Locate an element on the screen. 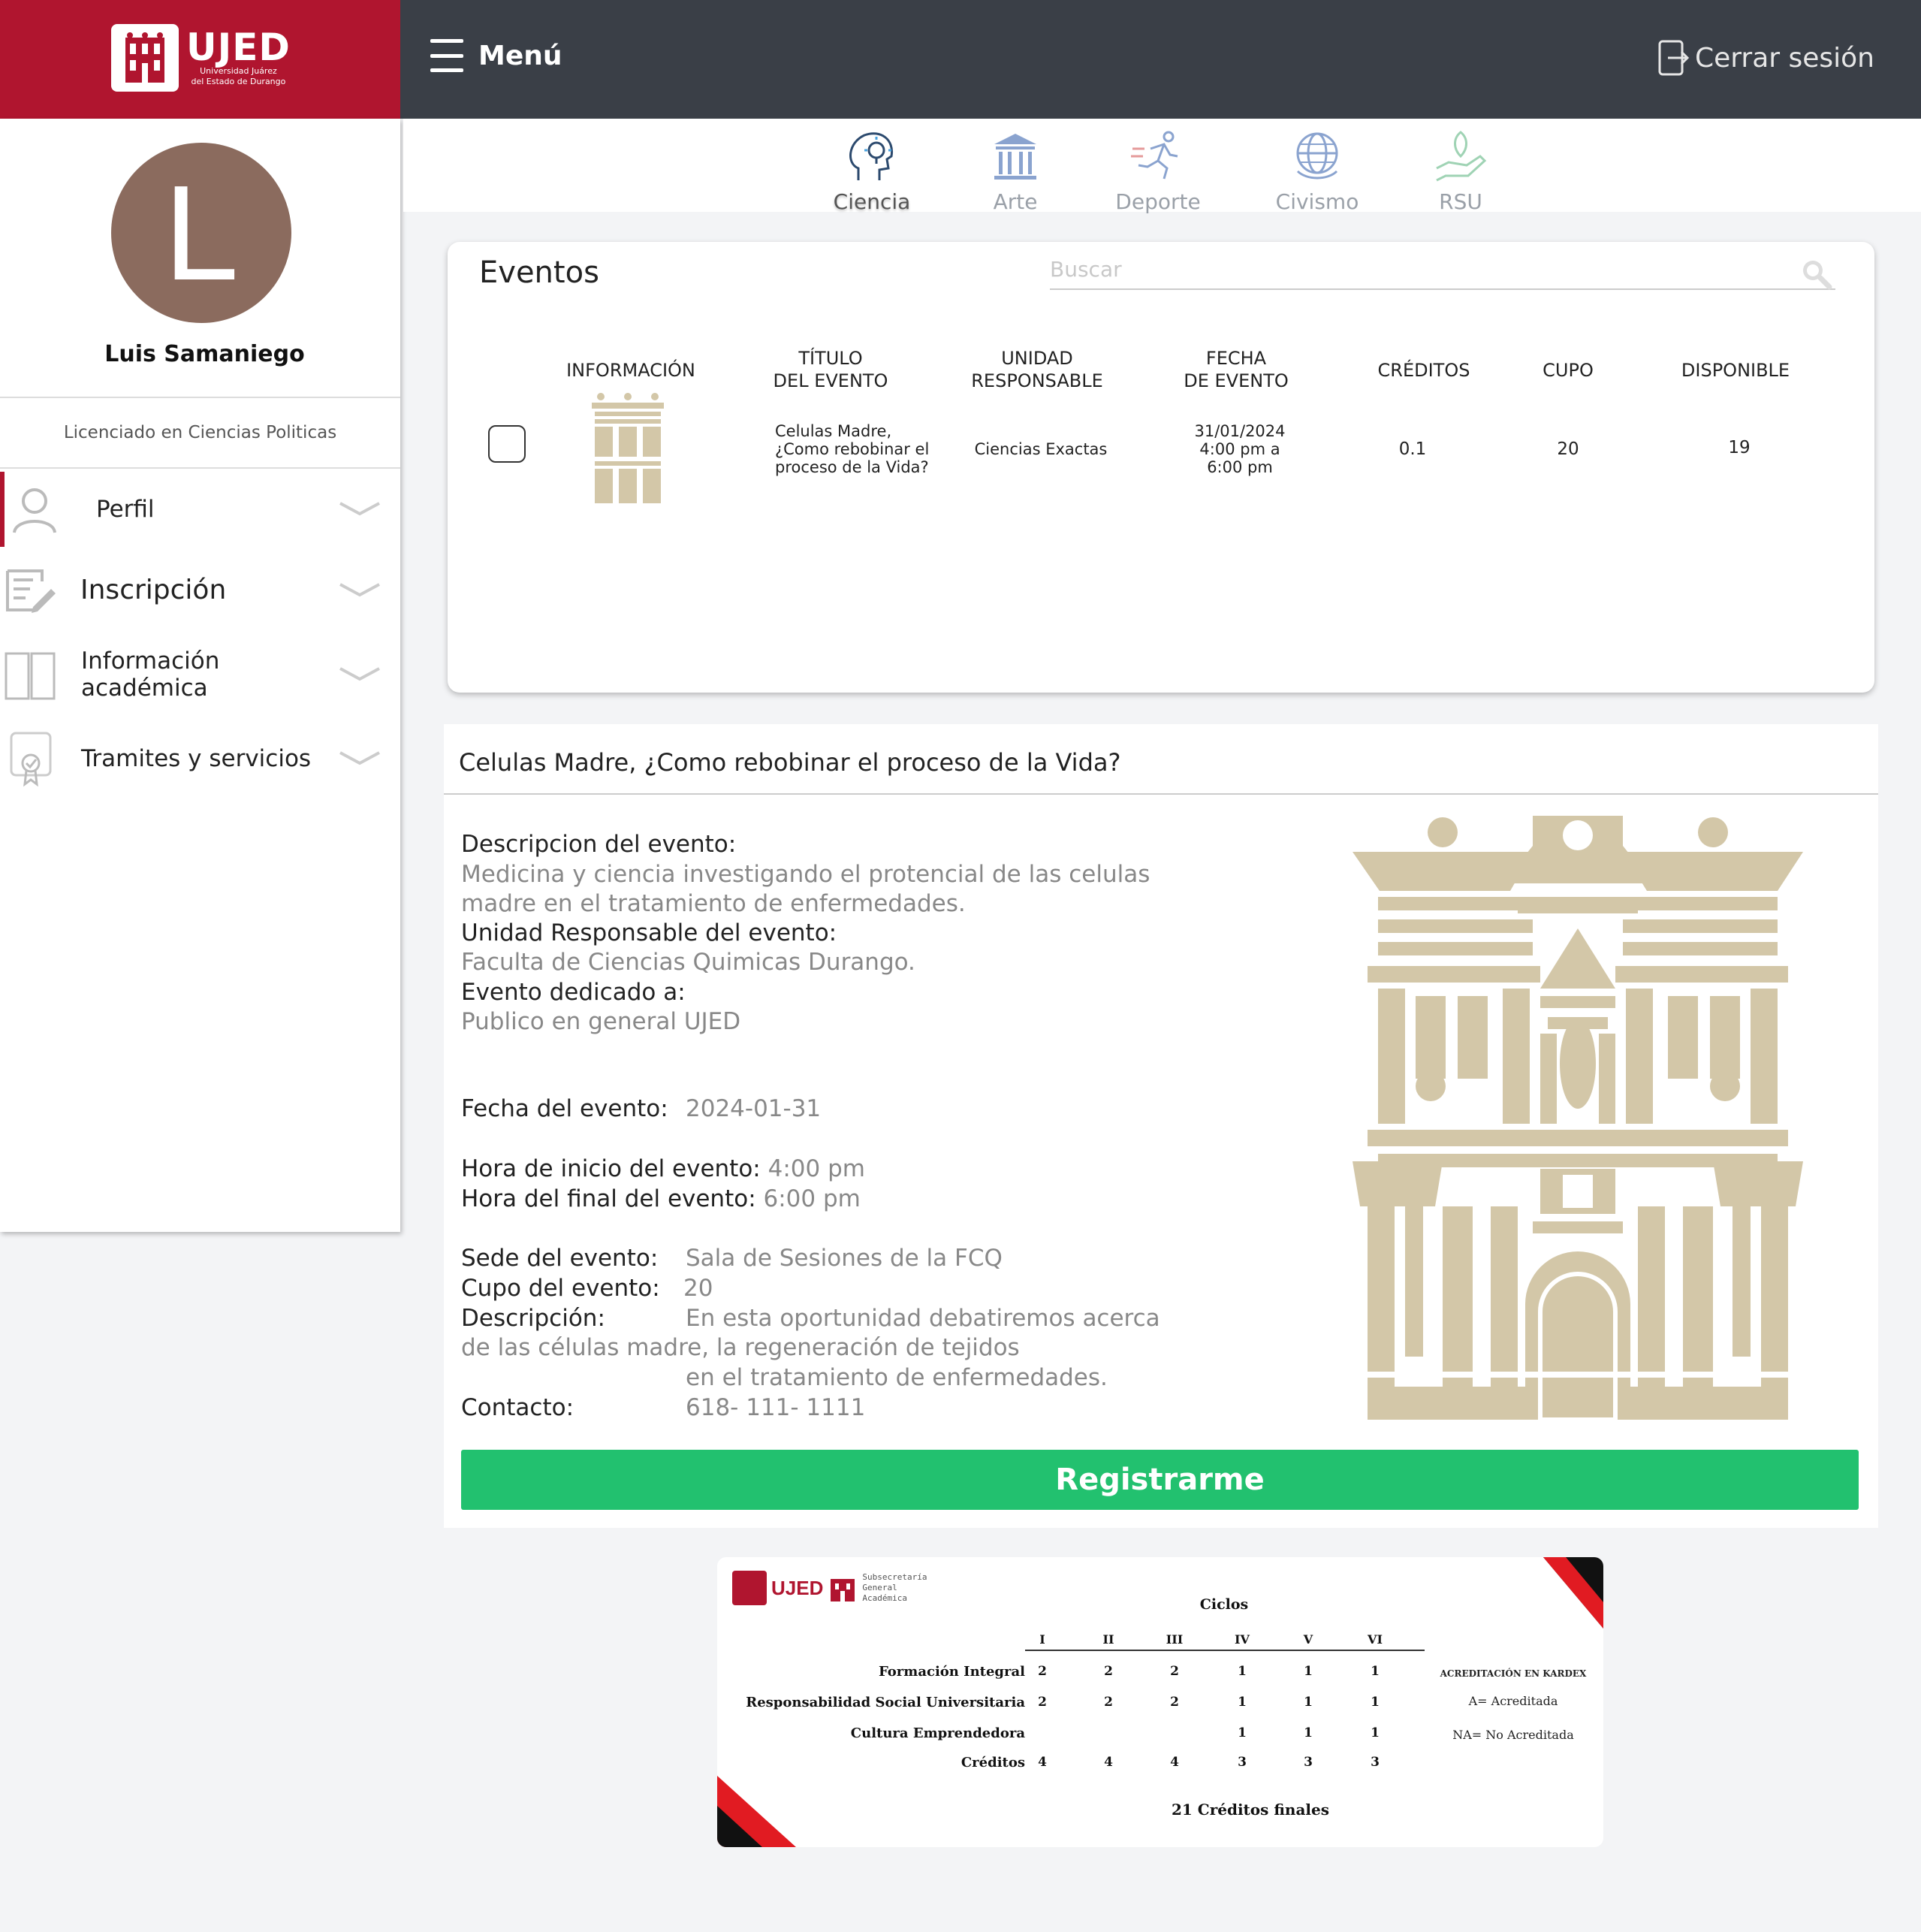  sidebar-item-label: Tramites y servicios is located at coordinates (196, 758).